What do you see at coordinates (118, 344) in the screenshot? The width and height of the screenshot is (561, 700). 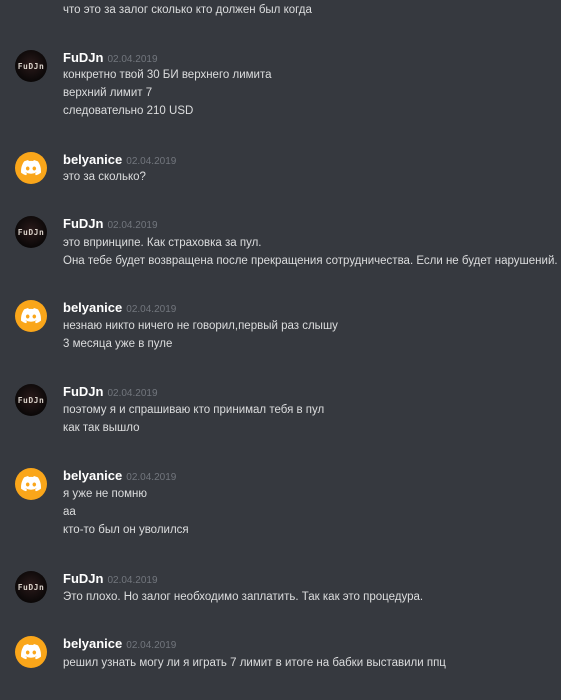 I see `message-line: 3 месяца уже в пуле` at bounding box center [118, 344].